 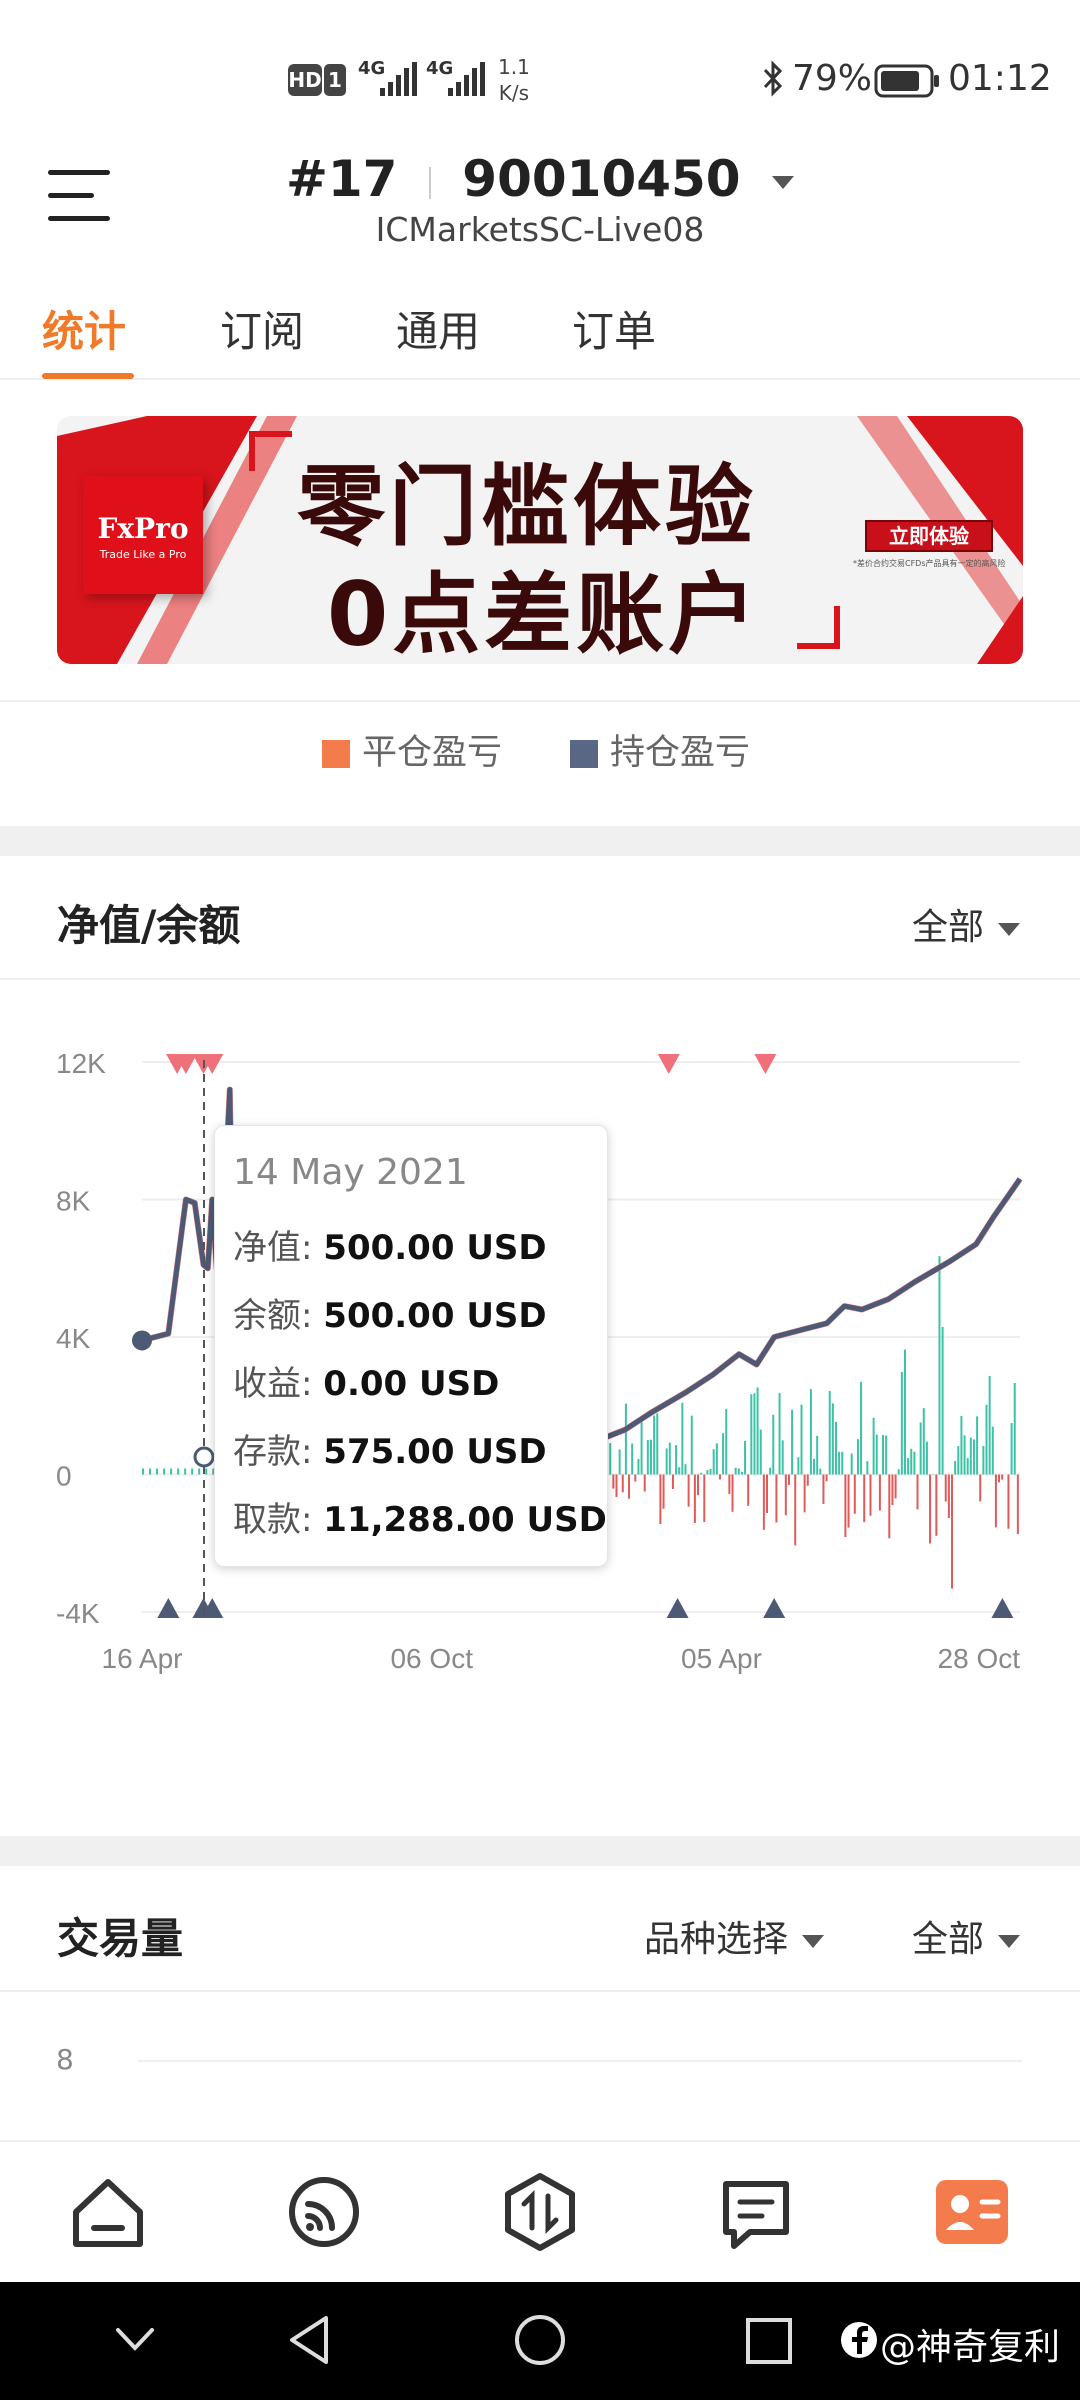 What do you see at coordinates (966, 924) in the screenshot?
I see `equity-range-dropdown: 全部` at bounding box center [966, 924].